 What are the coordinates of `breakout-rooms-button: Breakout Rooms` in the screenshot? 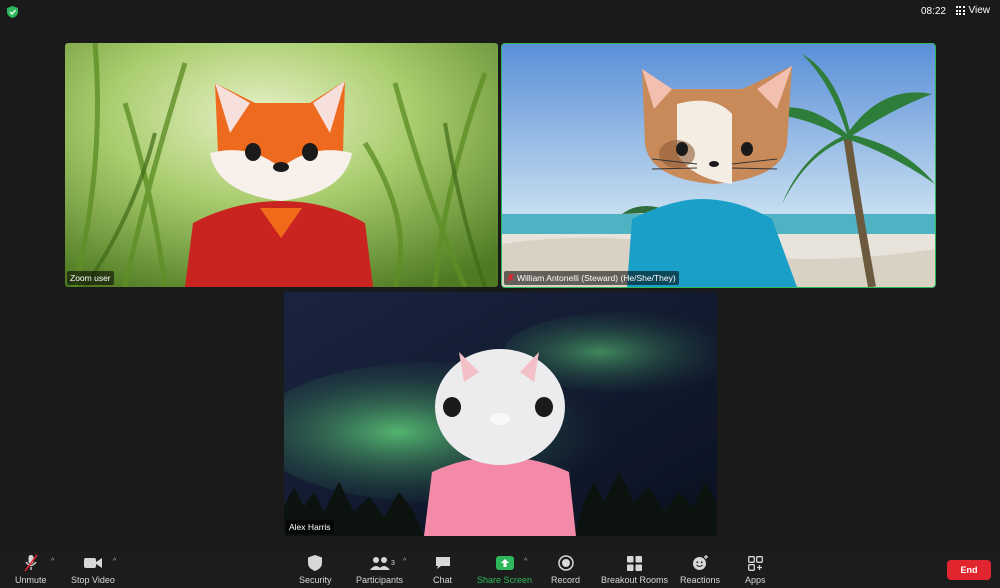 It's located at (634, 569).